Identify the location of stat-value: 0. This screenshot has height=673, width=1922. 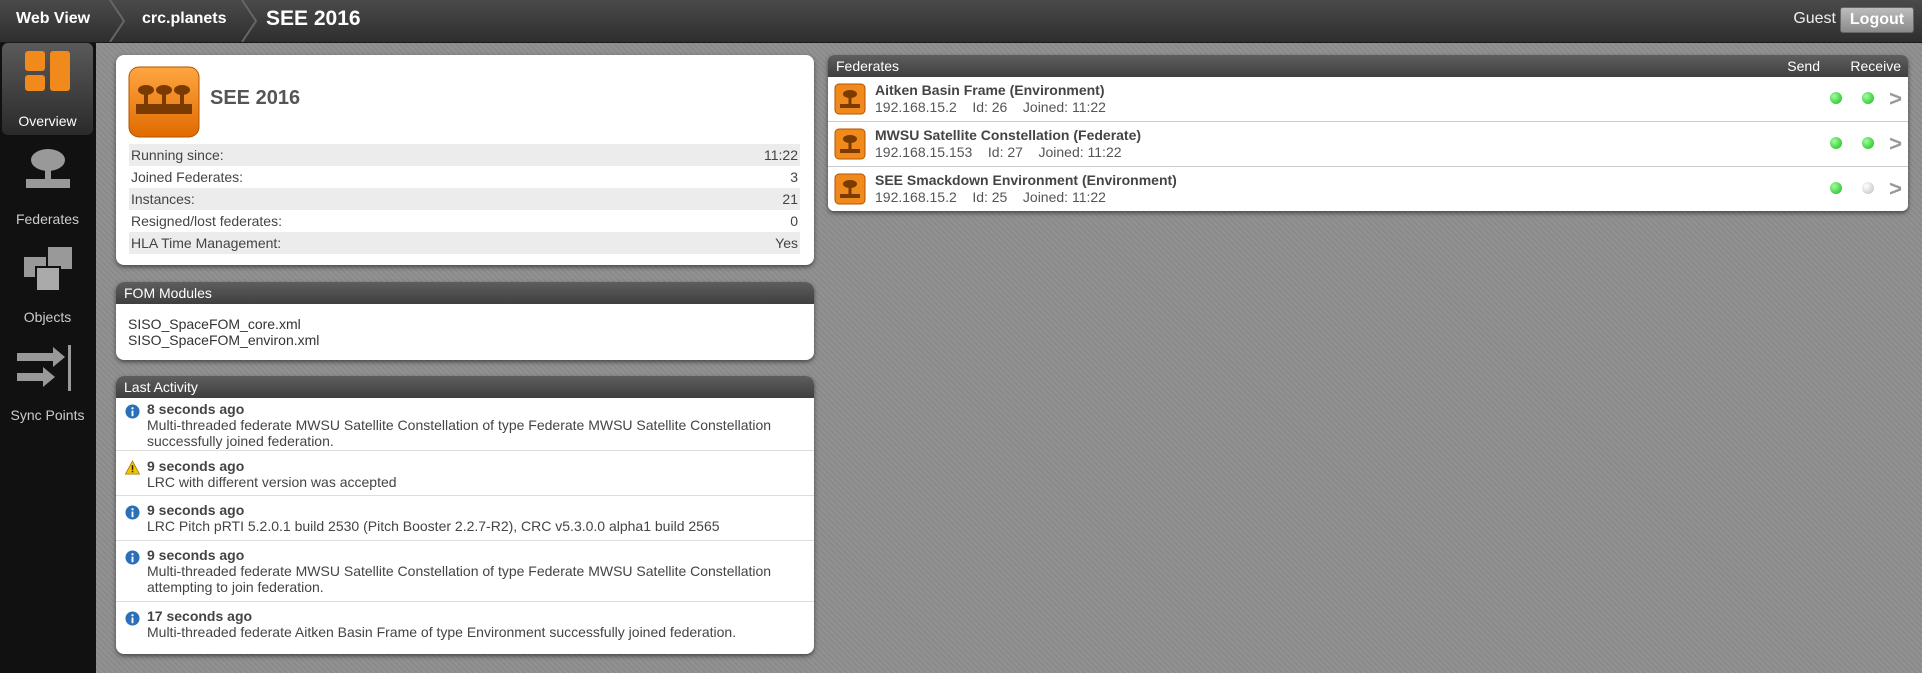
(794, 221).